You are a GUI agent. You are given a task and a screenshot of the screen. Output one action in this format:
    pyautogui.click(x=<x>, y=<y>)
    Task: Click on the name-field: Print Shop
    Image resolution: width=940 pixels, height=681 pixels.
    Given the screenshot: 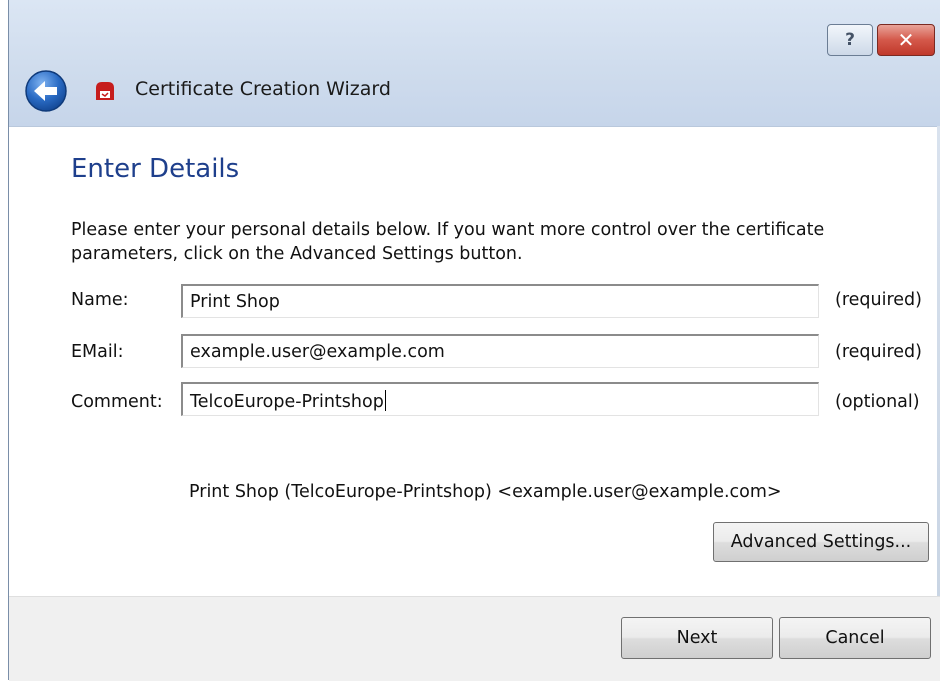 What is the action you would take?
    pyautogui.click(x=500, y=301)
    